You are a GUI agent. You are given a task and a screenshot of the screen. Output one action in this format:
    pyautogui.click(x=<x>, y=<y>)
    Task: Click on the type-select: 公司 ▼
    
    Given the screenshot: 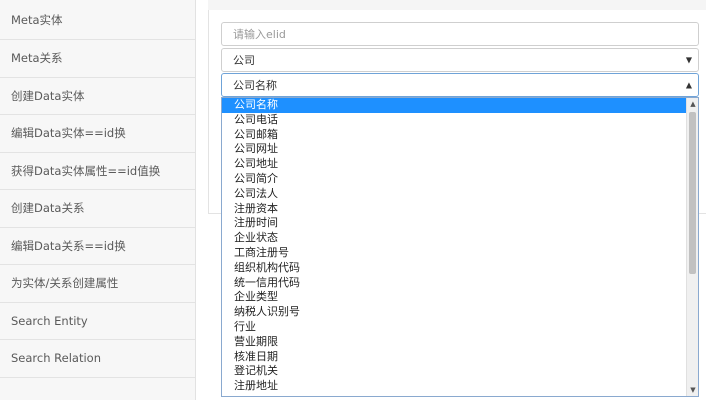 What is the action you would take?
    pyautogui.click(x=460, y=60)
    